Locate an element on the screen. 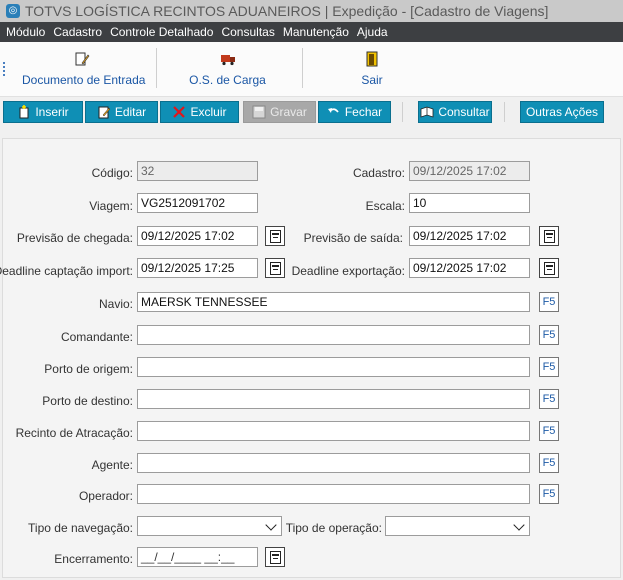  escala-label: Escala: is located at coordinates (385, 206).